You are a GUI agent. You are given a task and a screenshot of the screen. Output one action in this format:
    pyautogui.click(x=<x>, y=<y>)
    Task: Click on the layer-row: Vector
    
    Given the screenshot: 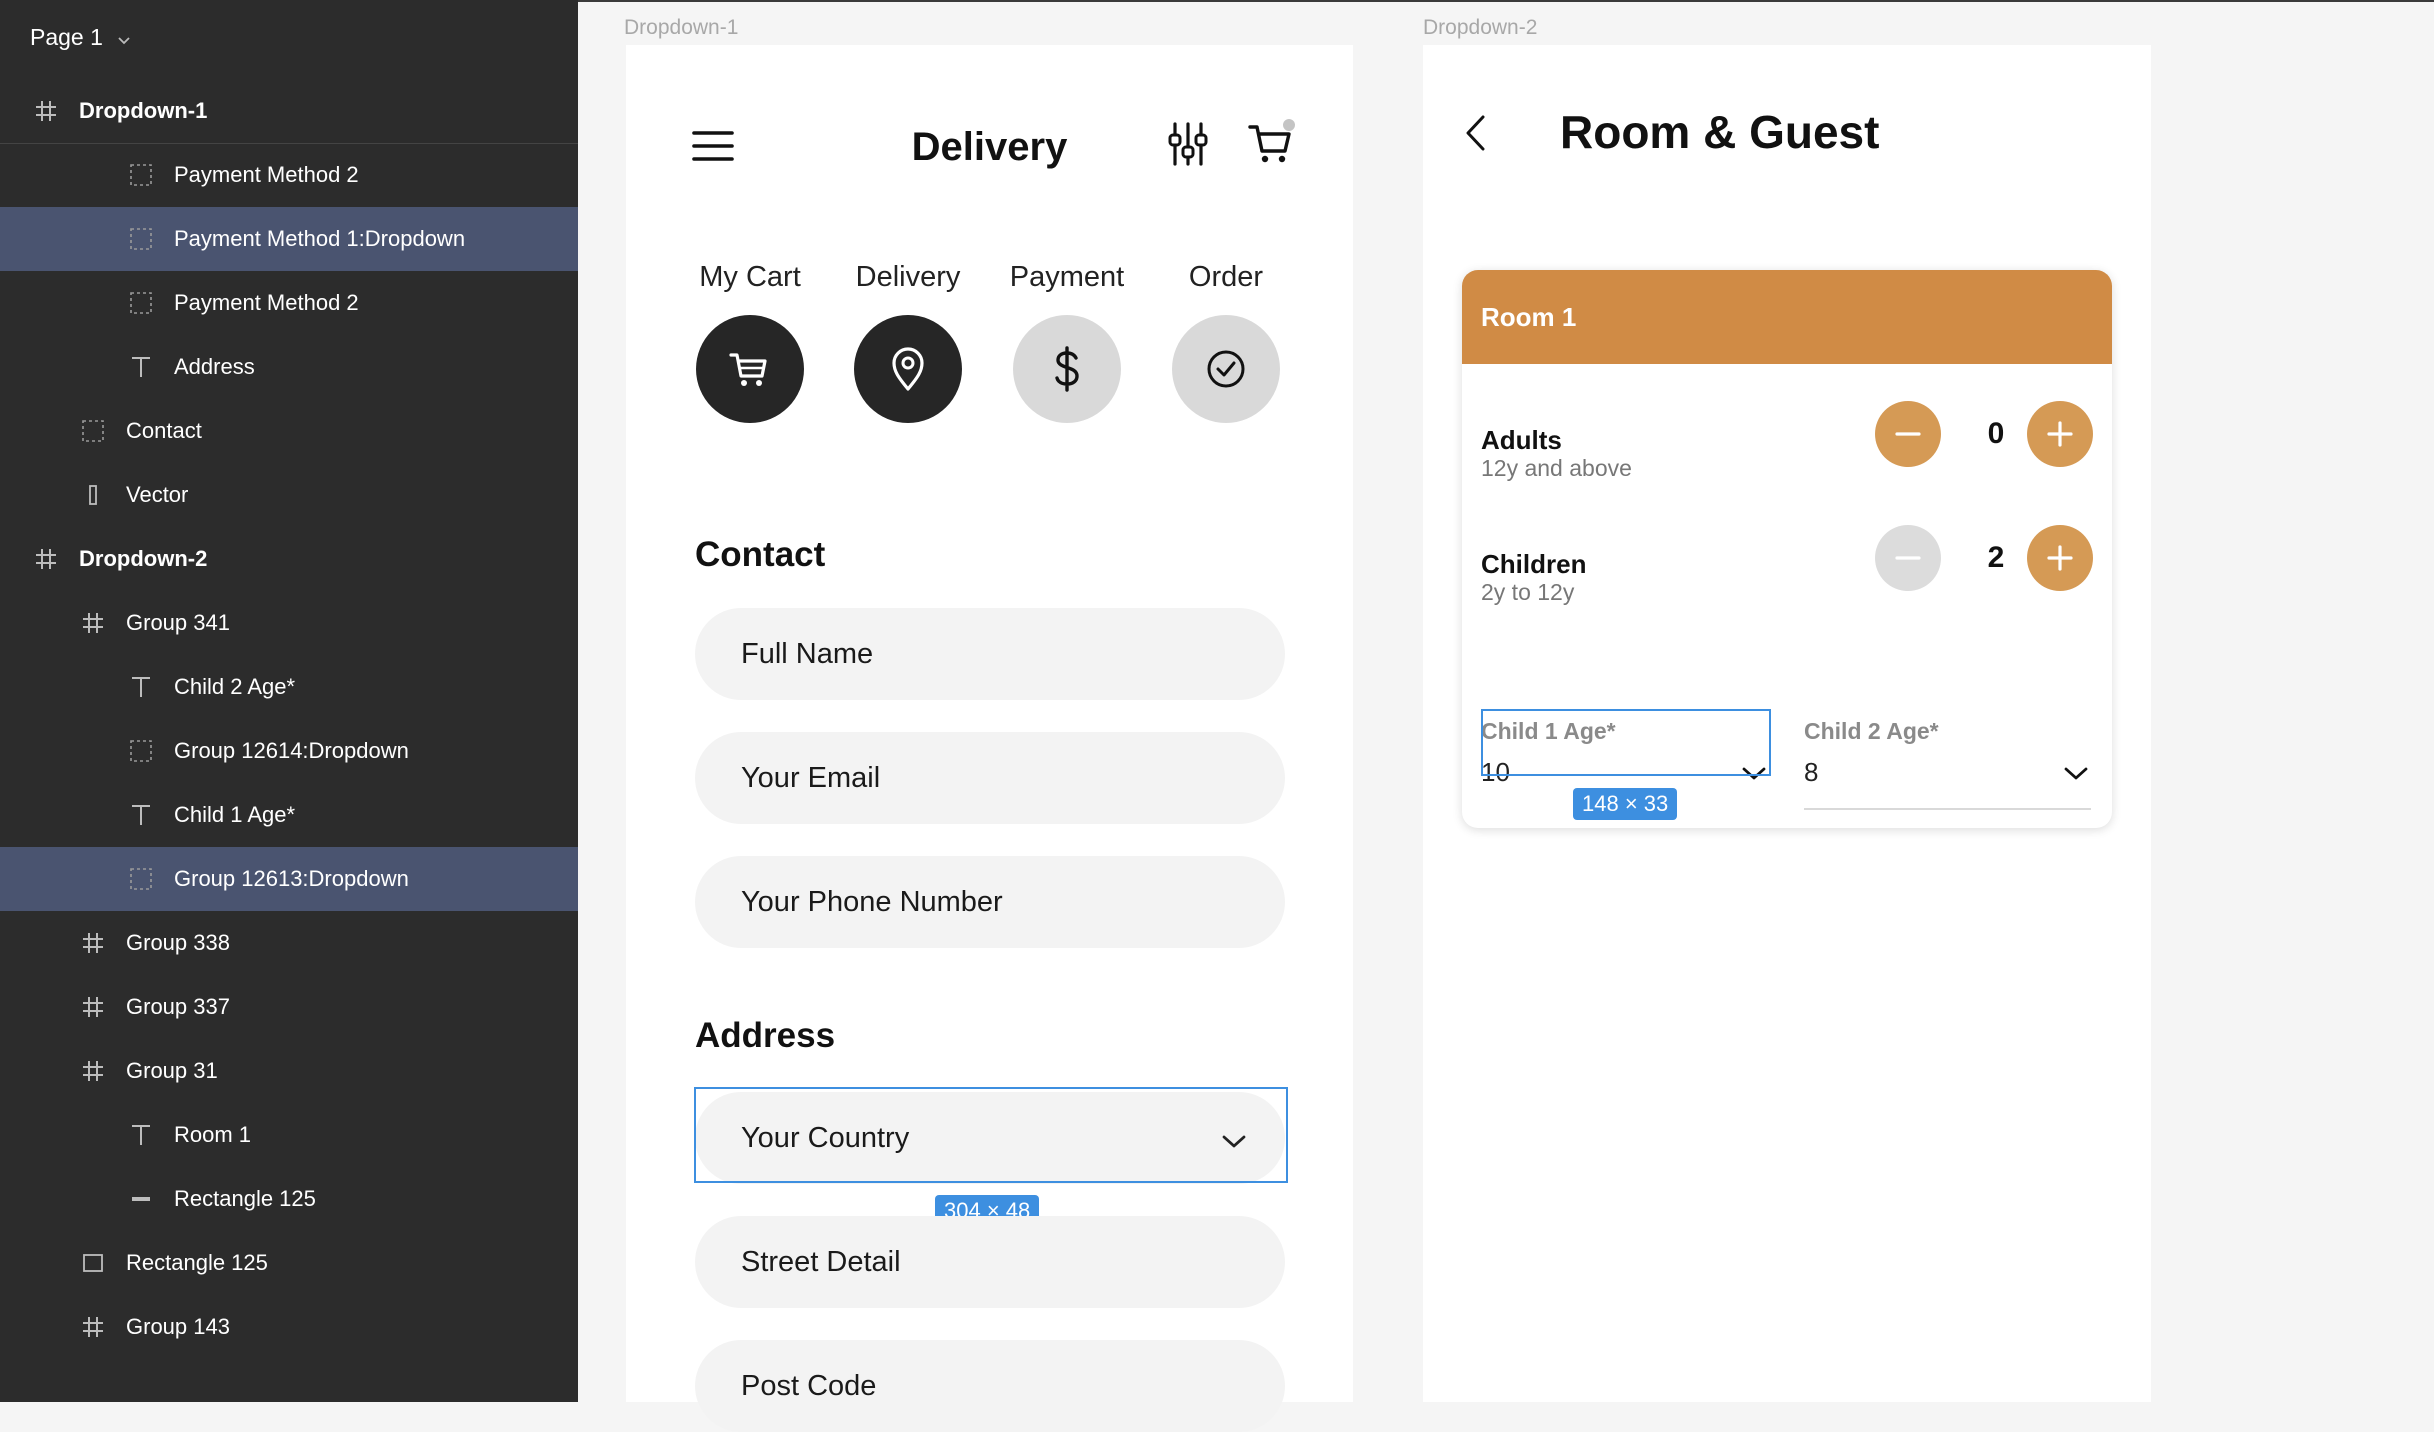 What is the action you would take?
    pyautogui.click(x=289, y=495)
    